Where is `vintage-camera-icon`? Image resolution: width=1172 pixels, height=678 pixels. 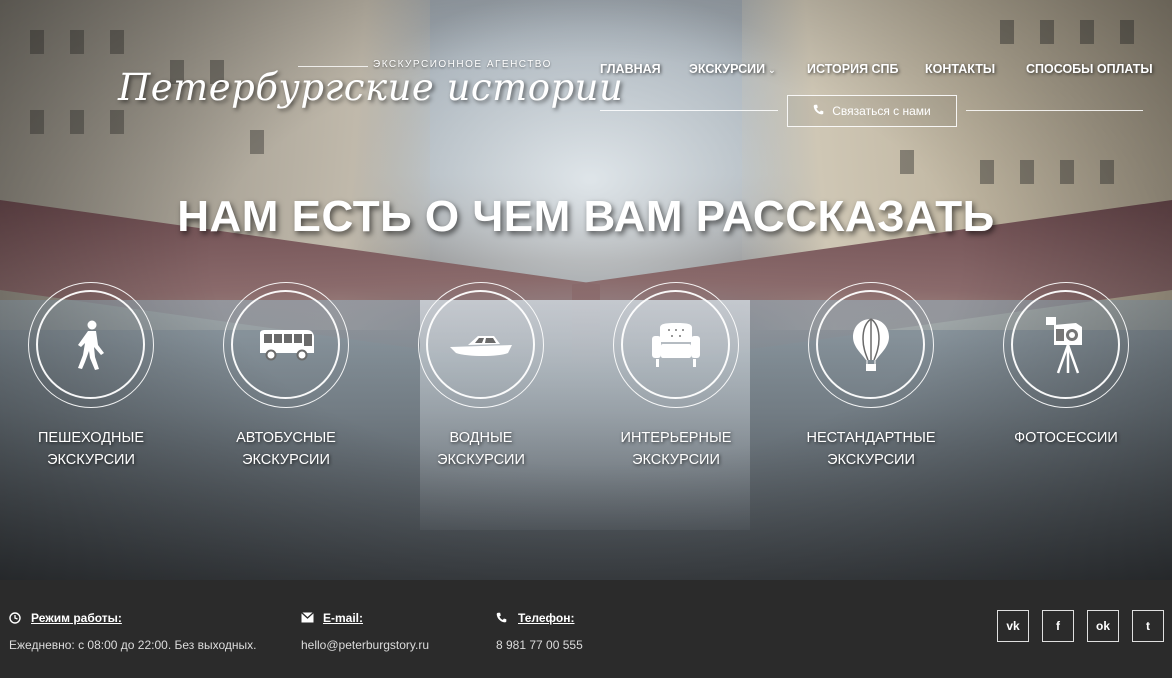 vintage-camera-icon is located at coordinates (1063, 344).